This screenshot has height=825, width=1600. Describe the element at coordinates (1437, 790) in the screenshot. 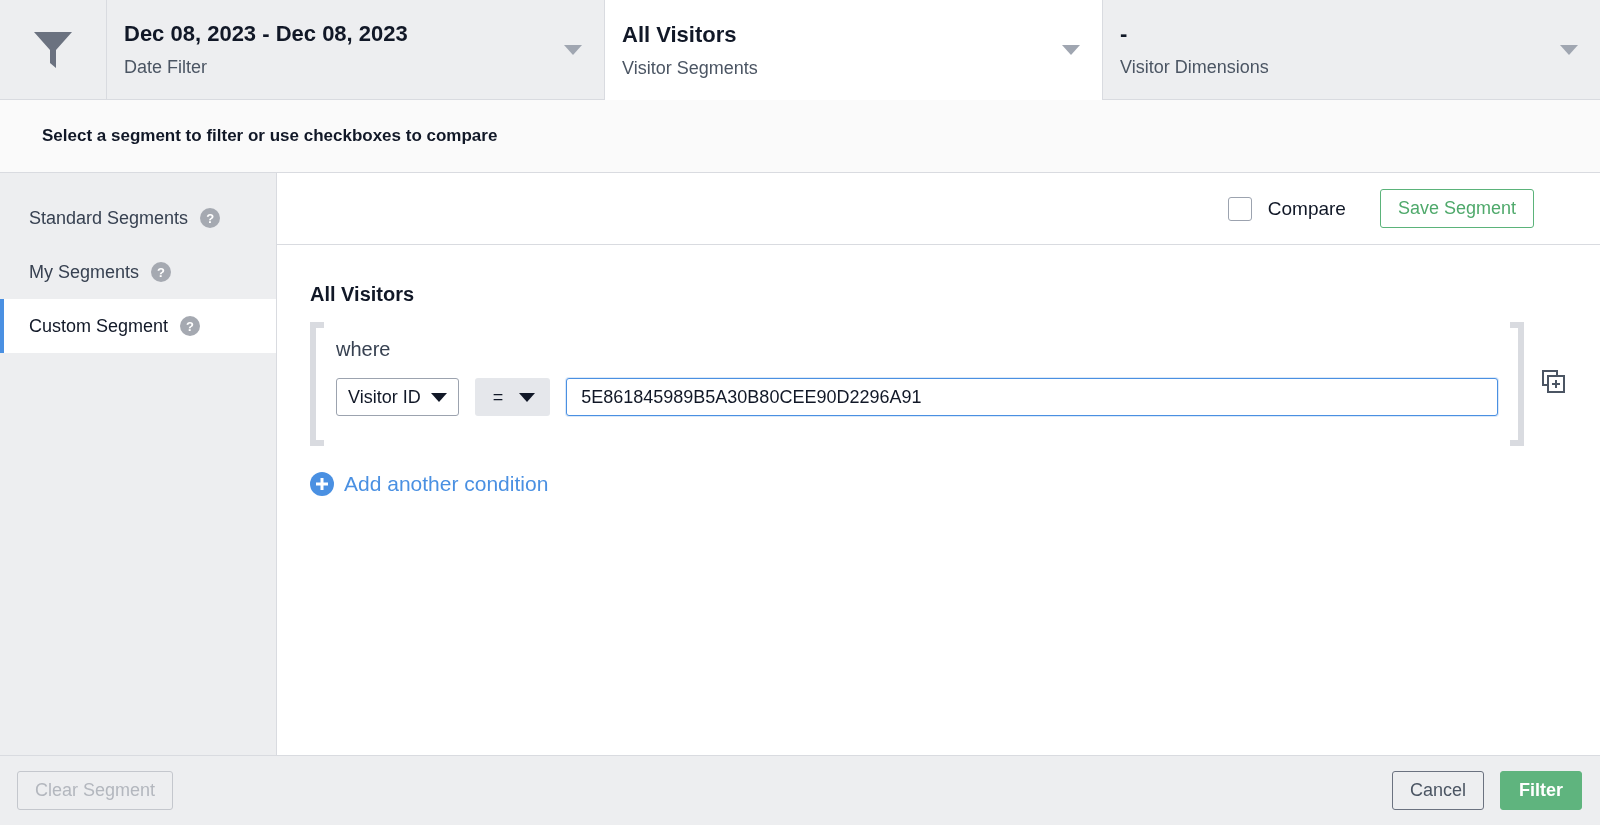

I see `cancel-button: Cancel` at that location.